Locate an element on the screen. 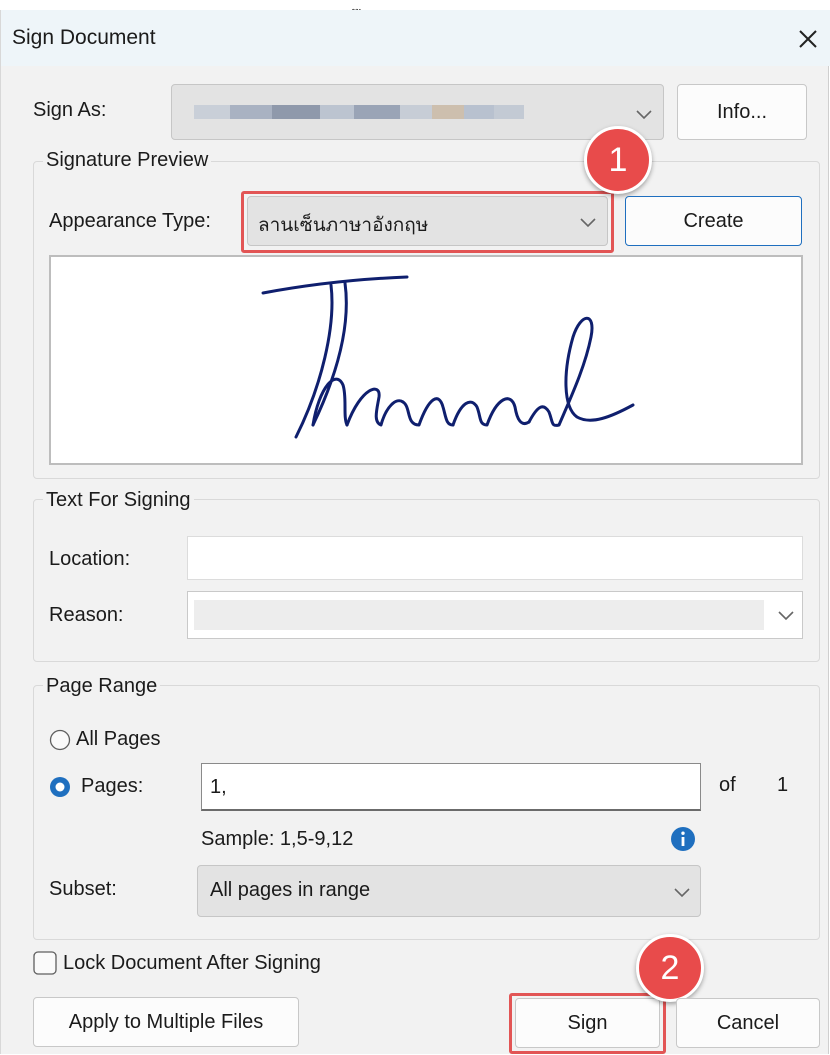  sign-as-dropdown is located at coordinates (417, 112).